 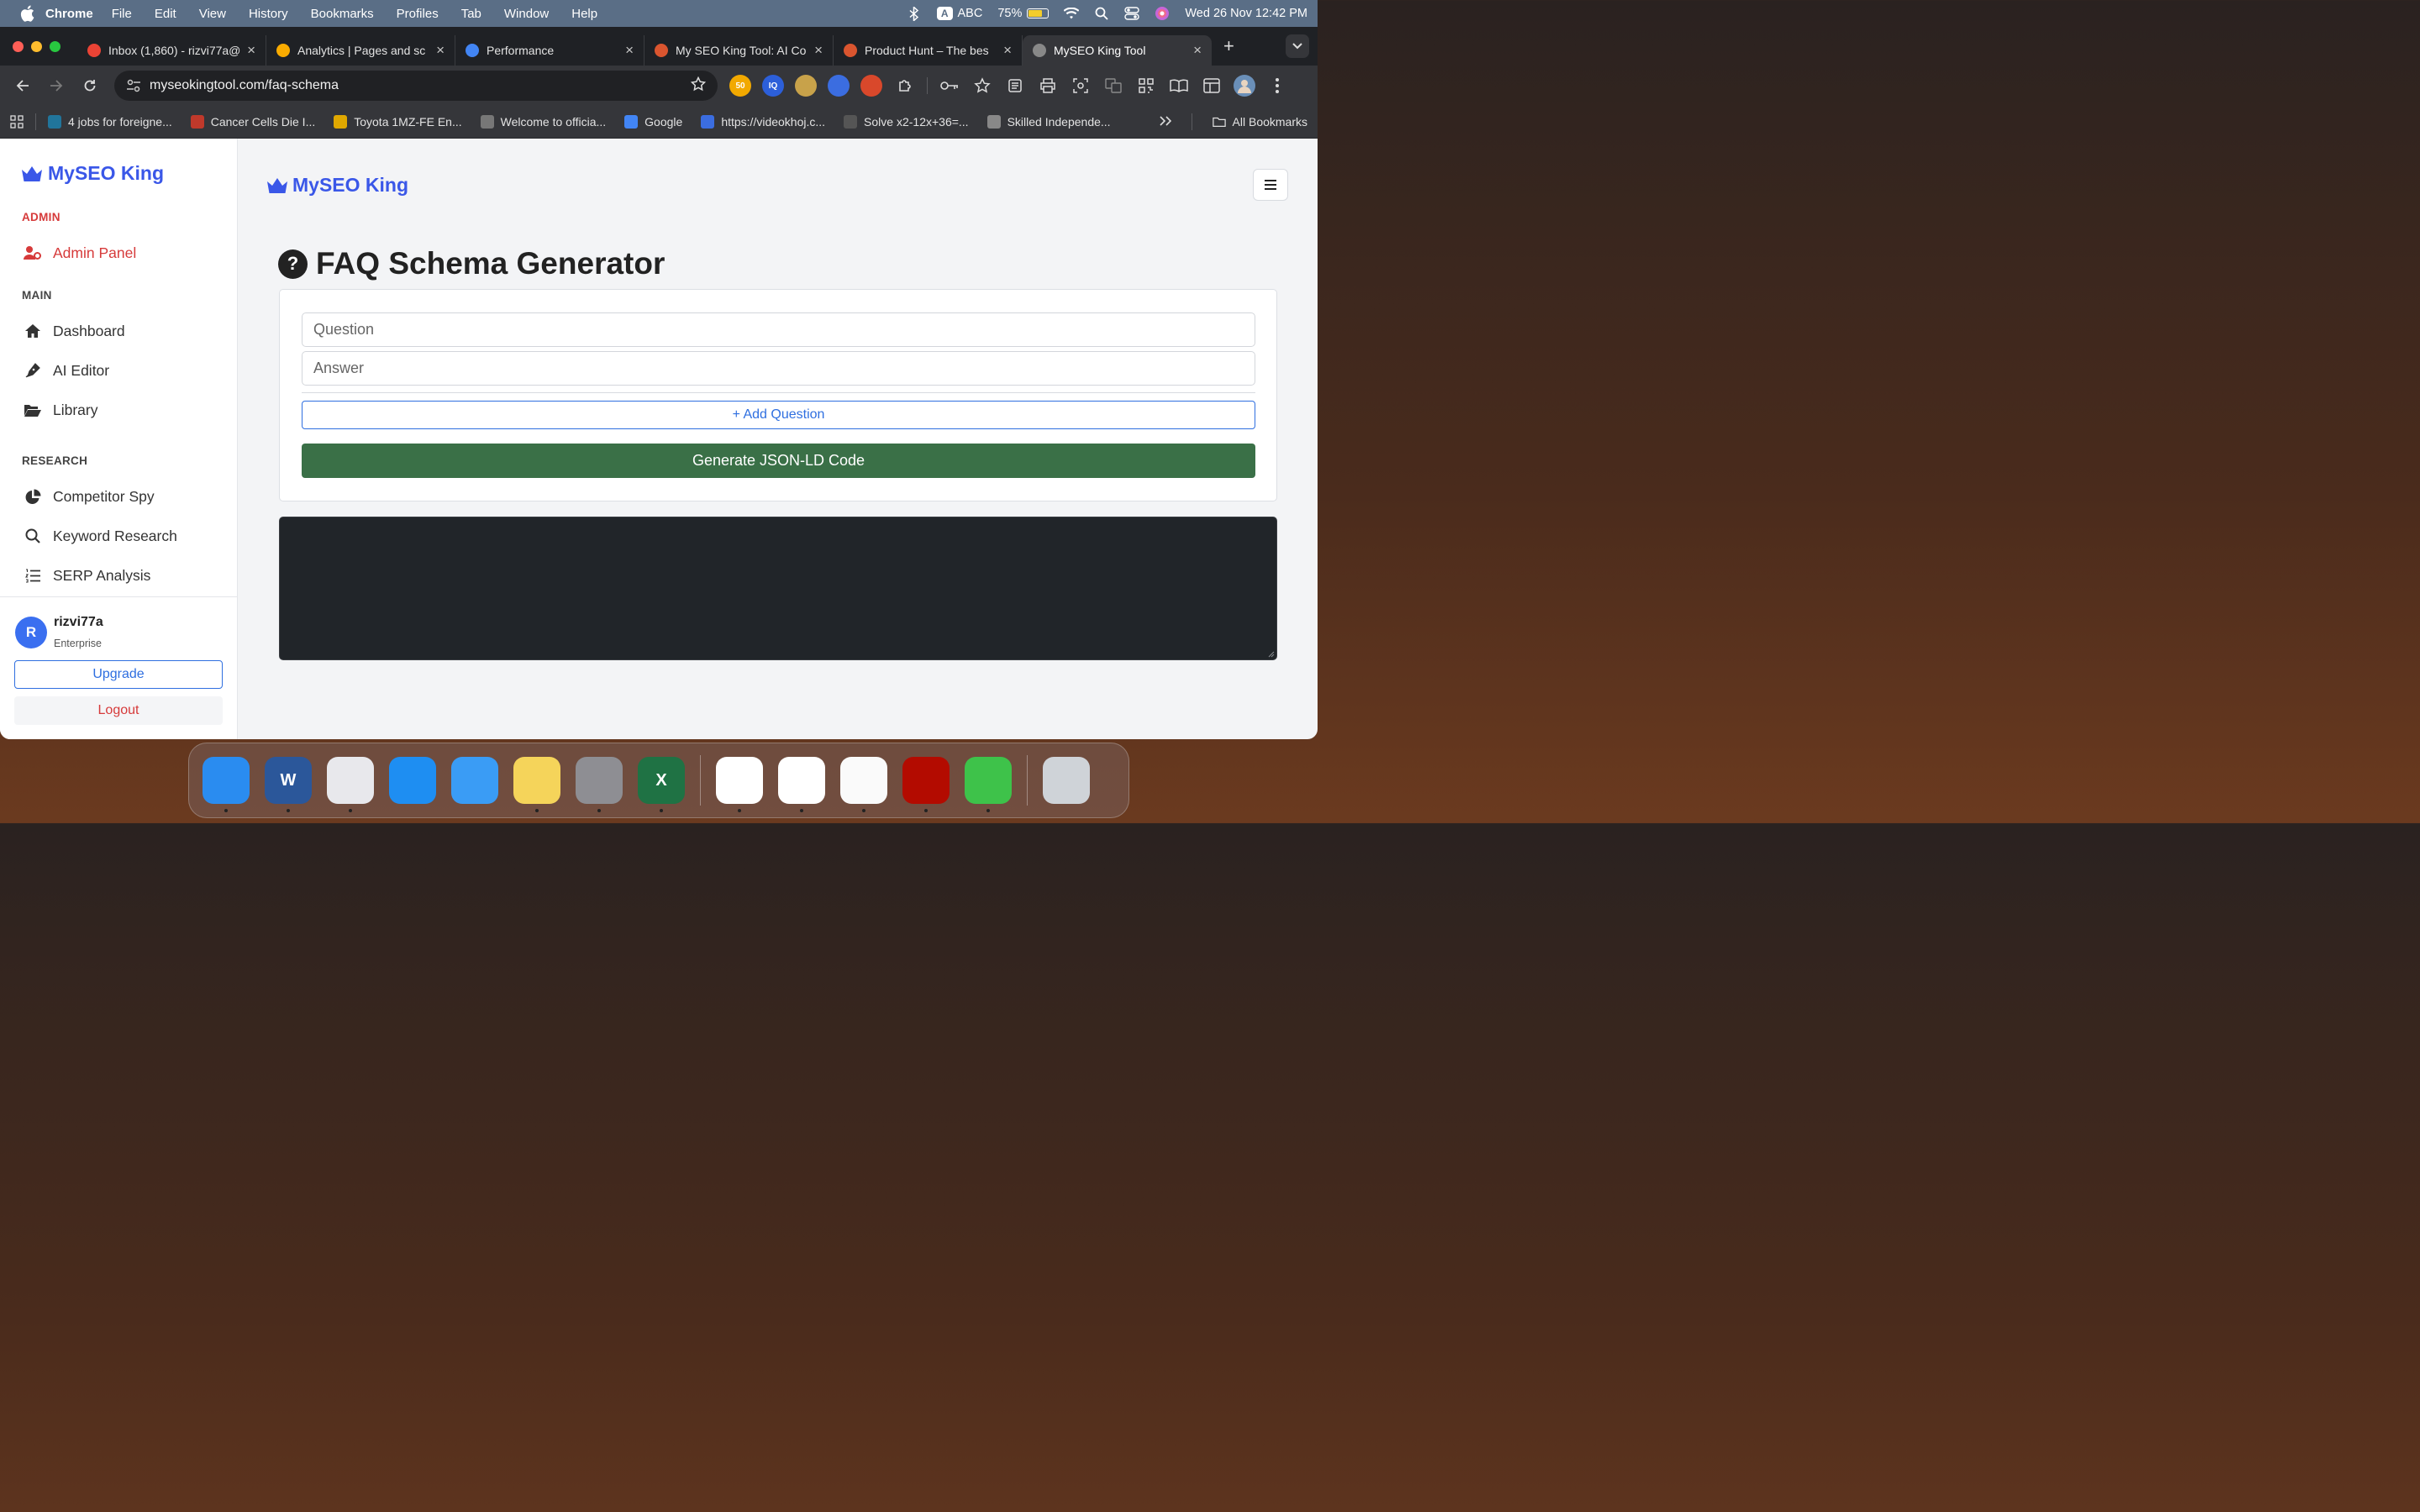 What do you see at coordinates (1297, 46) in the screenshot?
I see `tab-search-button` at bounding box center [1297, 46].